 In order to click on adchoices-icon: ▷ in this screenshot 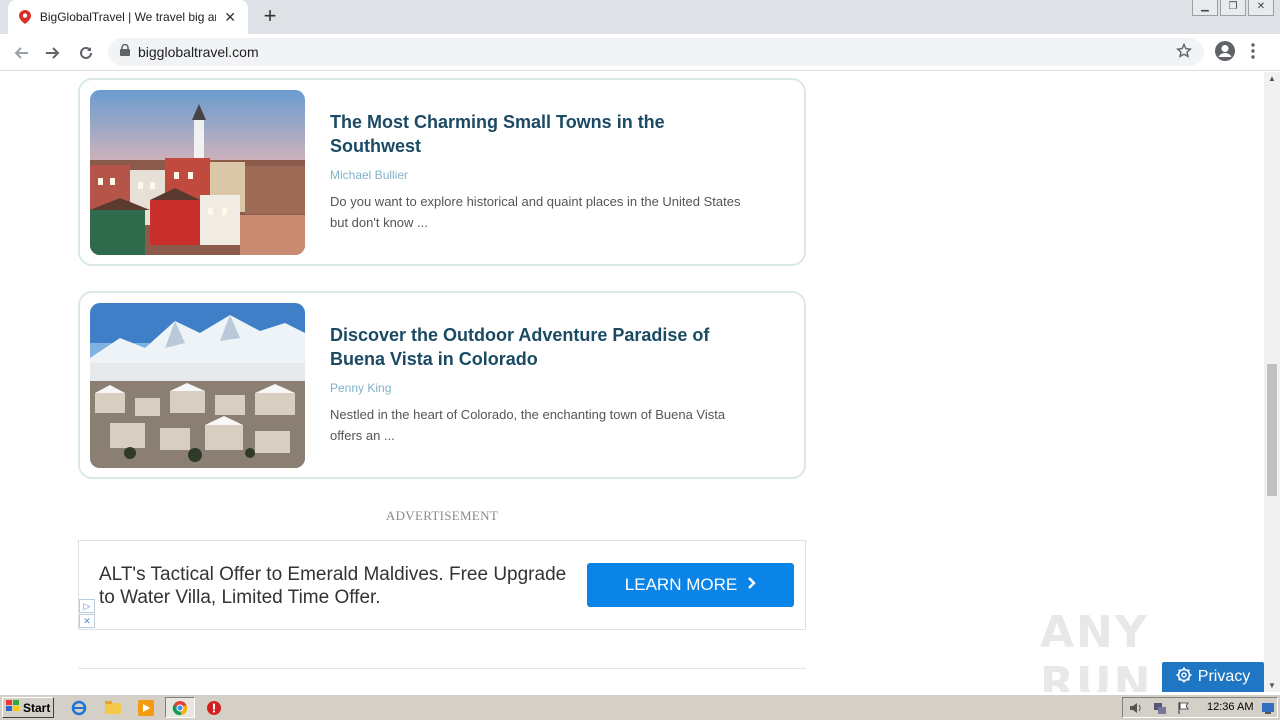, I will do `click(87, 606)`.